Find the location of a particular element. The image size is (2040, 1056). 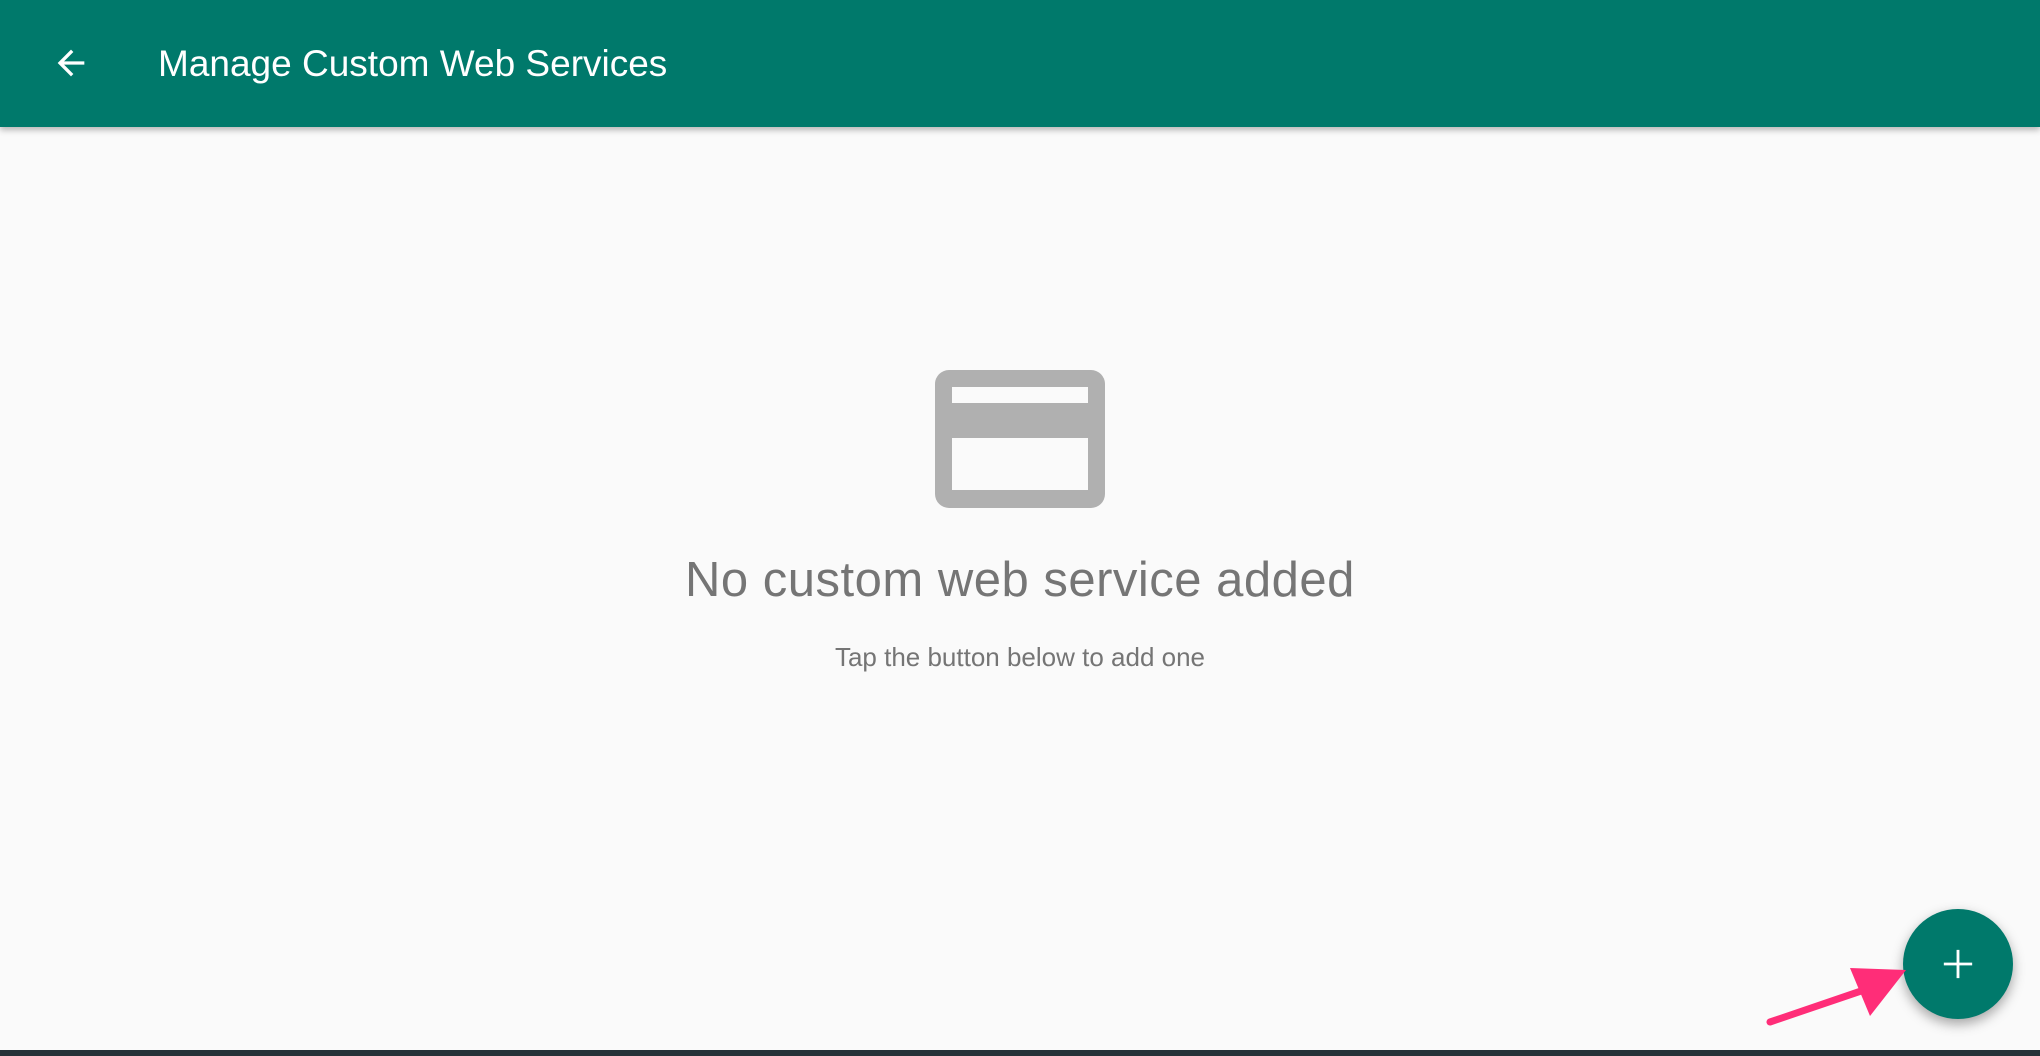

empty-state-title: No custom web service added is located at coordinates (1020, 580).